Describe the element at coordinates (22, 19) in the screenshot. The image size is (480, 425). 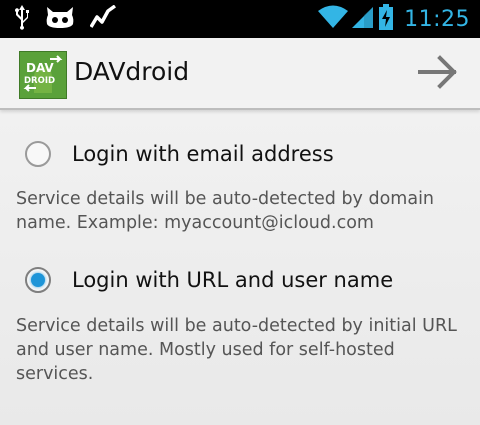
I see `usb-icon` at that location.